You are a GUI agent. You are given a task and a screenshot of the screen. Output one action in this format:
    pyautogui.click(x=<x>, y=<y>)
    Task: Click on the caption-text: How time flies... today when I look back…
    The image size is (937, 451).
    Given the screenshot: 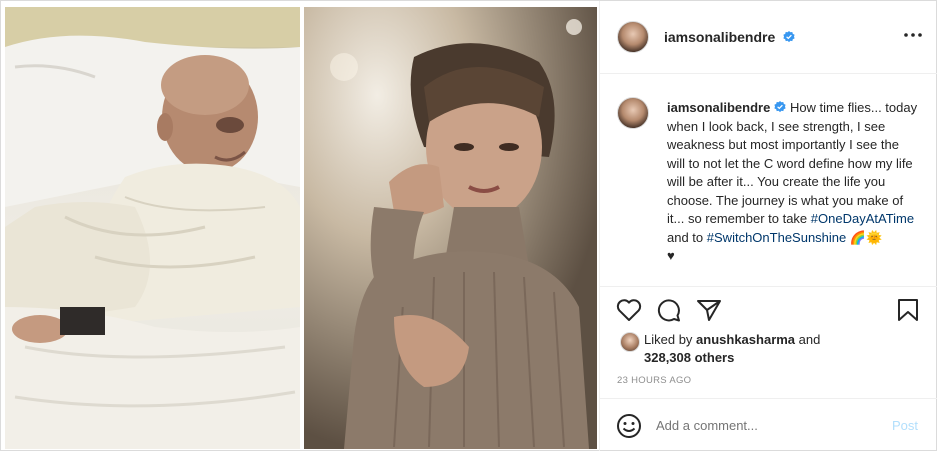 What is the action you would take?
    pyautogui.click(x=792, y=163)
    